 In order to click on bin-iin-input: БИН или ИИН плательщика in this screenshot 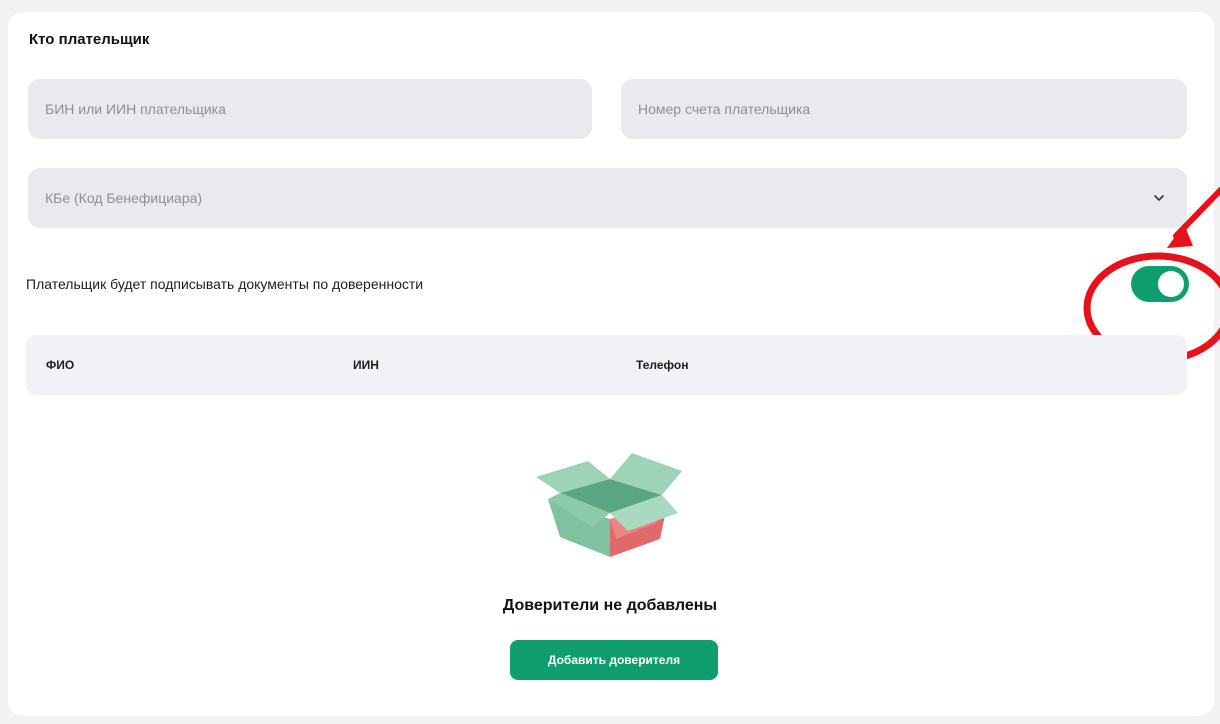, I will do `click(310, 109)`.